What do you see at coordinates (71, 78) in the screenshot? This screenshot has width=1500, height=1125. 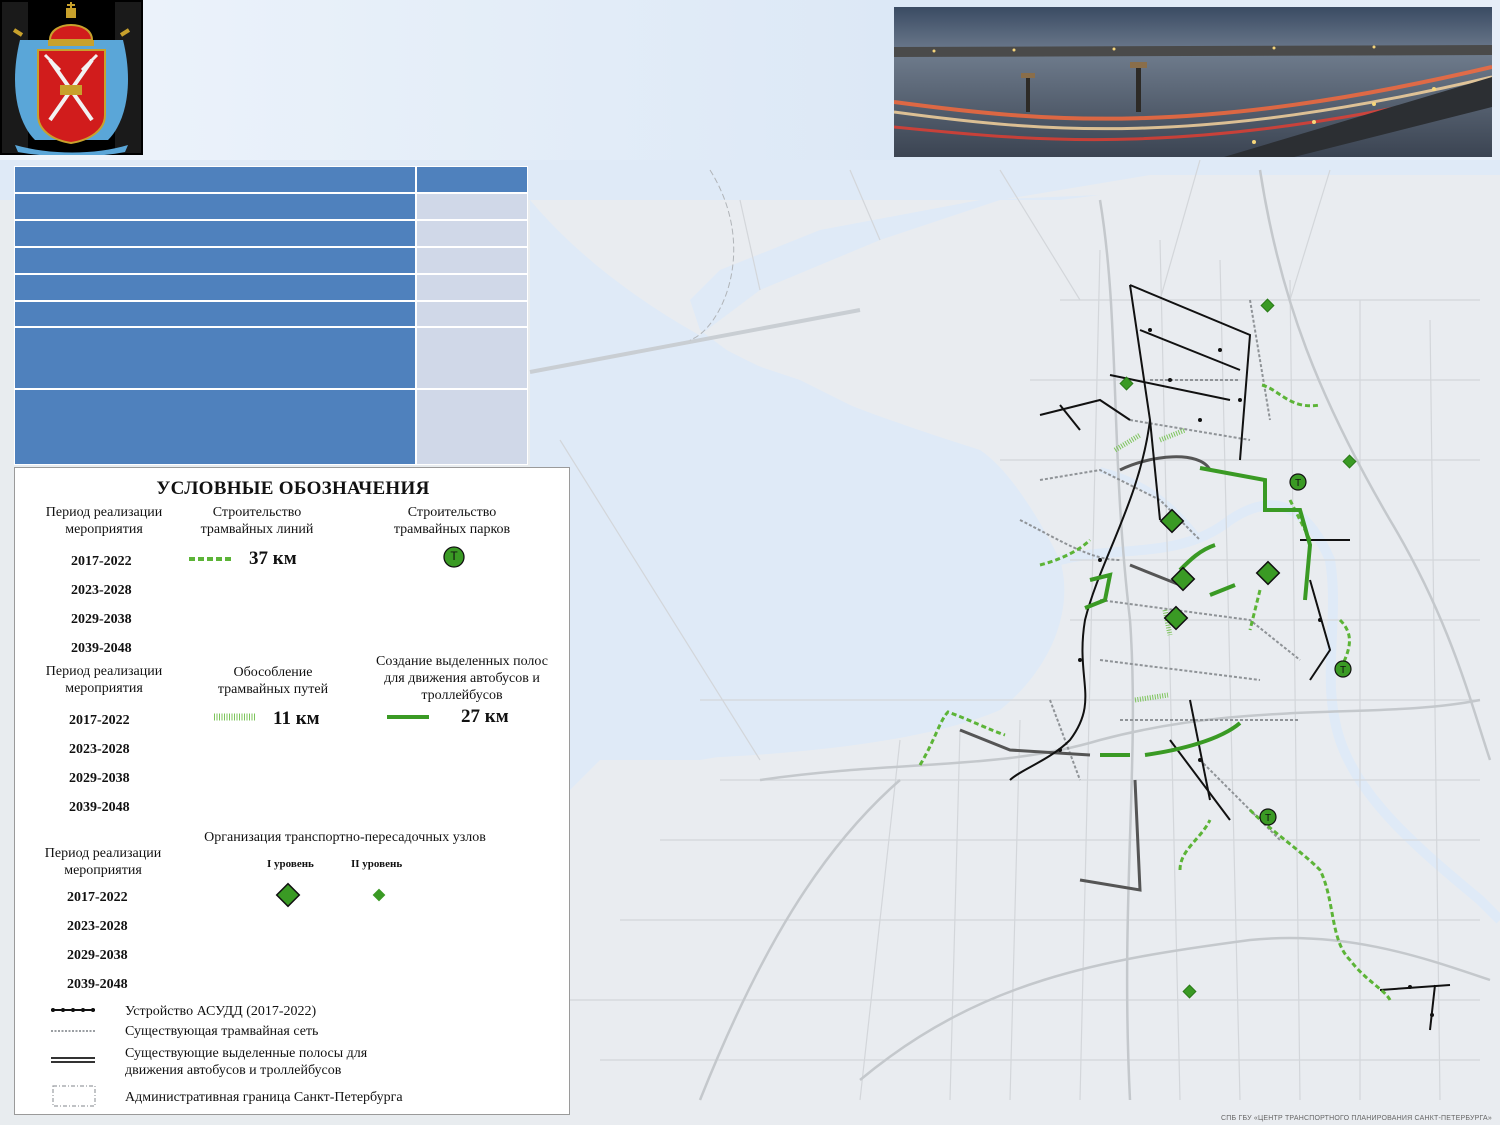 I see `coat-of-arms-icon` at bounding box center [71, 78].